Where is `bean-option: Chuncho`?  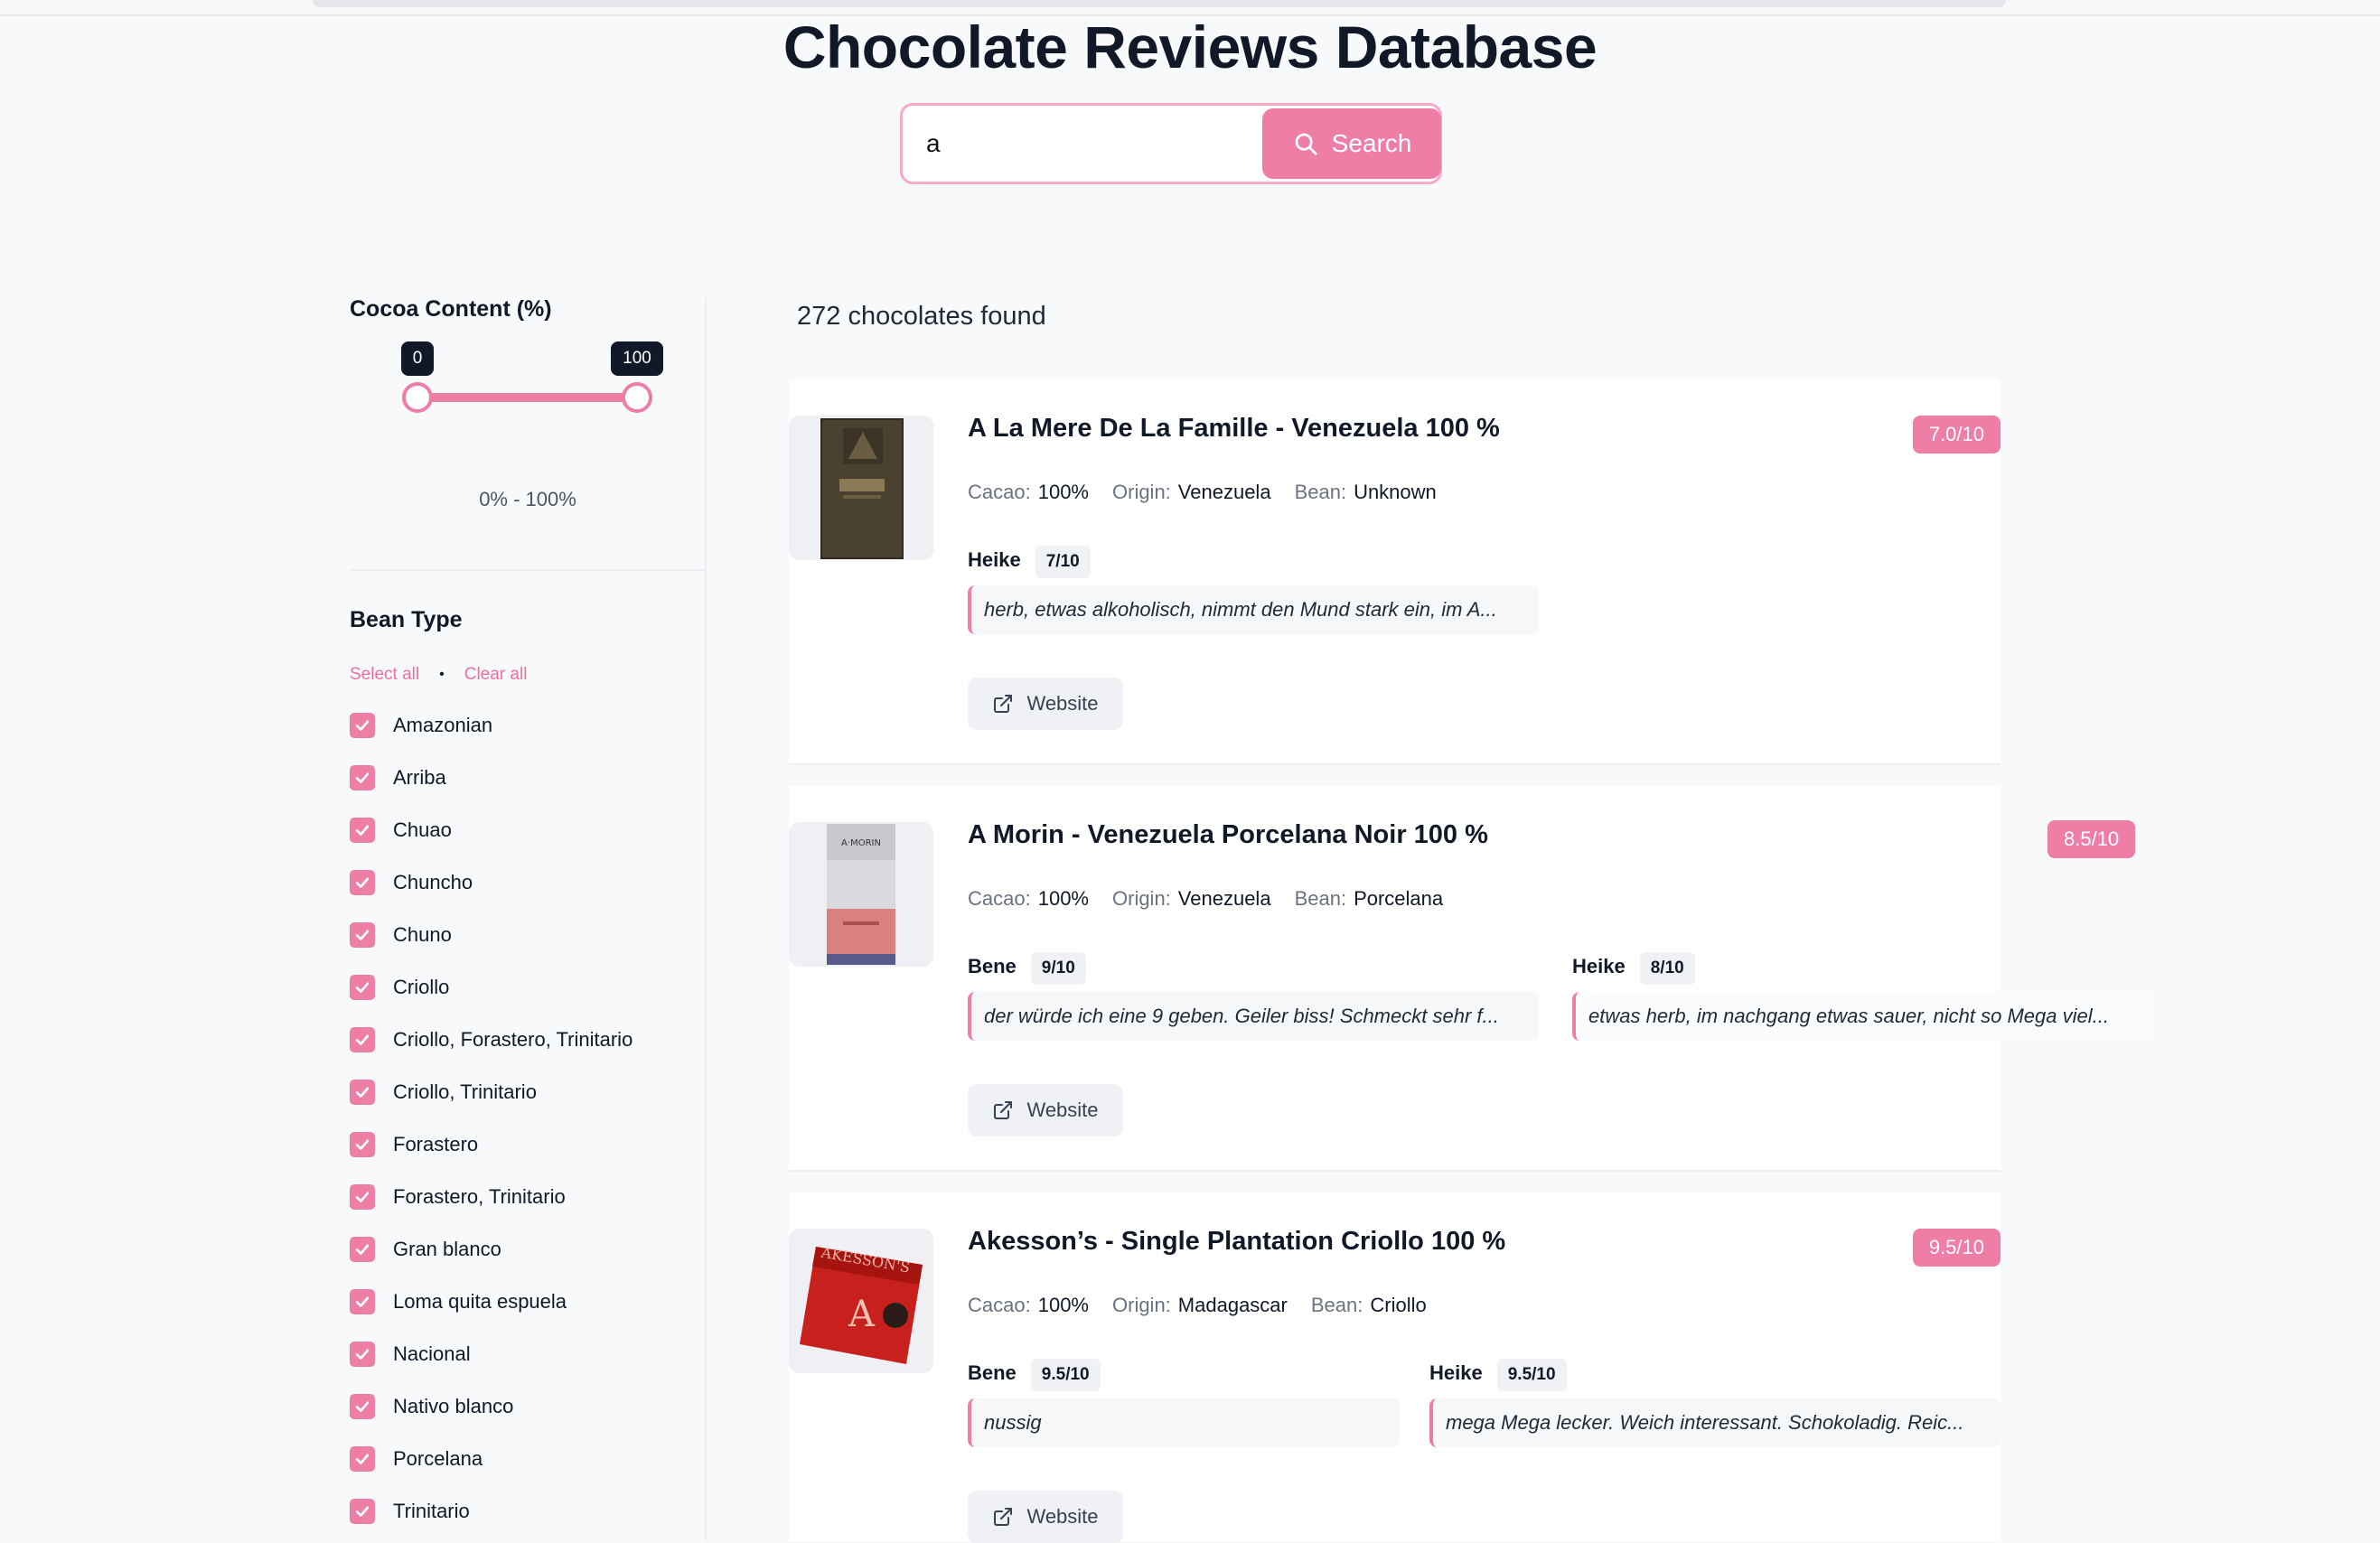
bean-option: Chuncho is located at coordinates (491, 882).